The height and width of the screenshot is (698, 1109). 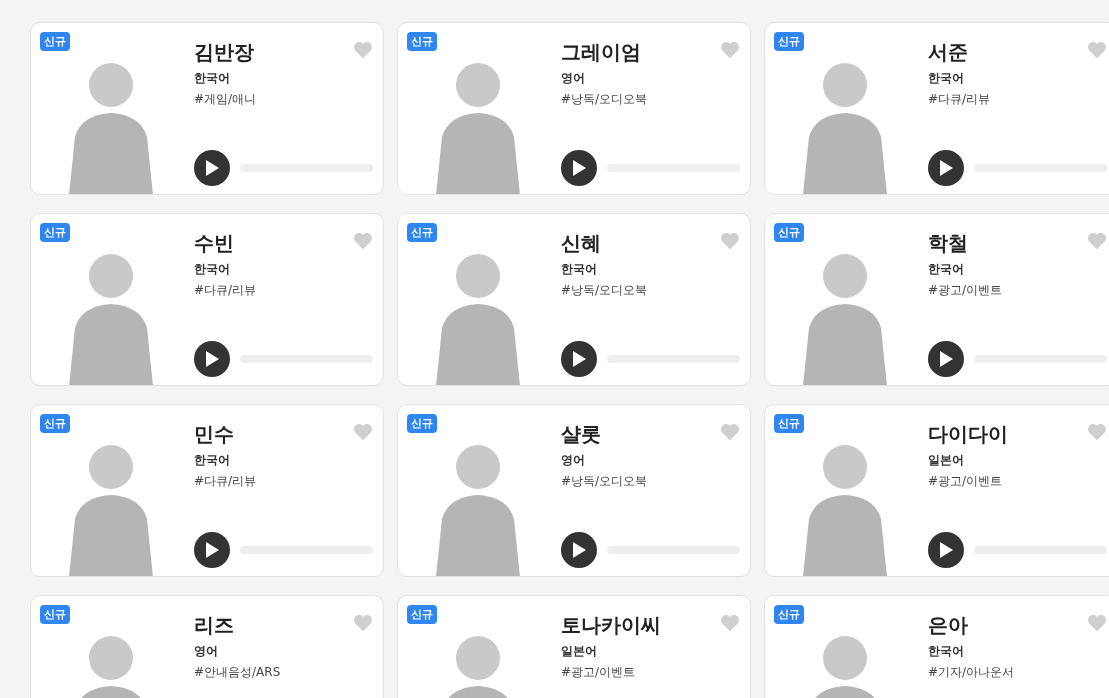 I want to click on voice-card: 신규 리즈 영어 #안내음성/ARS, so click(x=207, y=646).